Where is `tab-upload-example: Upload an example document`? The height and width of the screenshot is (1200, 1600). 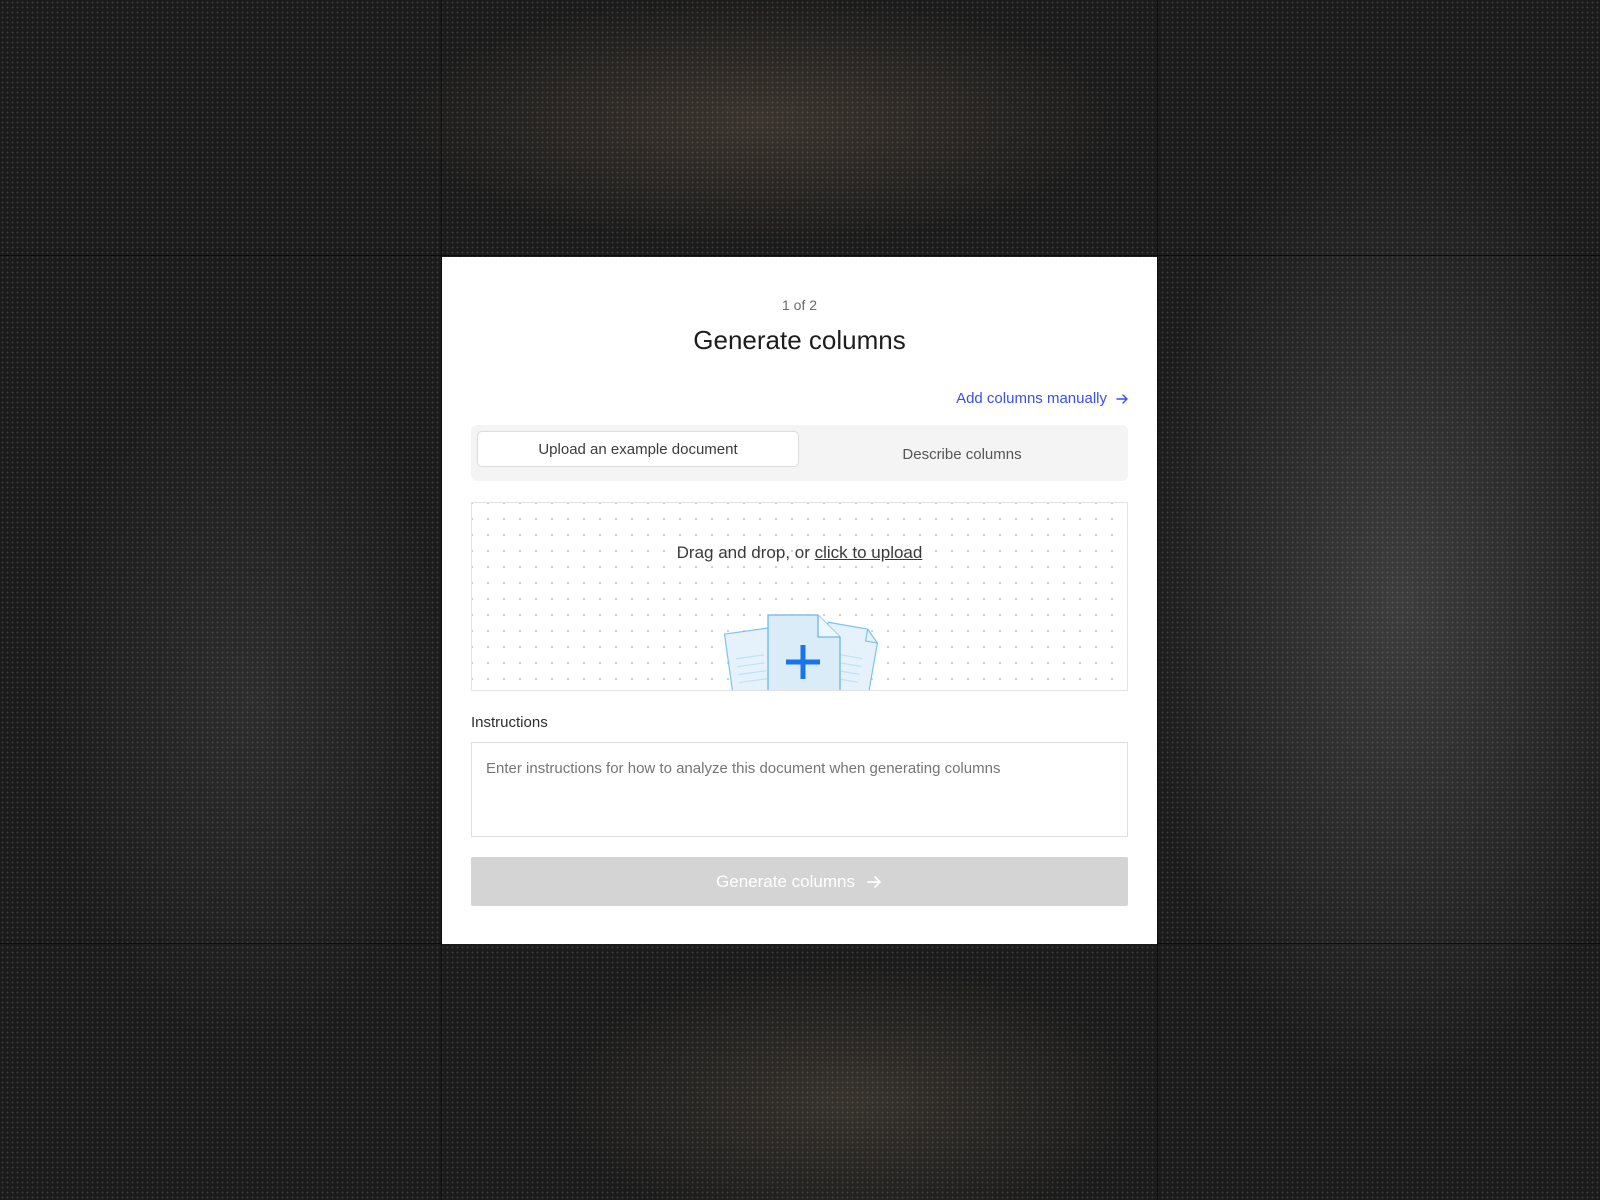
tab-upload-example: Upload an example document is located at coordinates (638, 449).